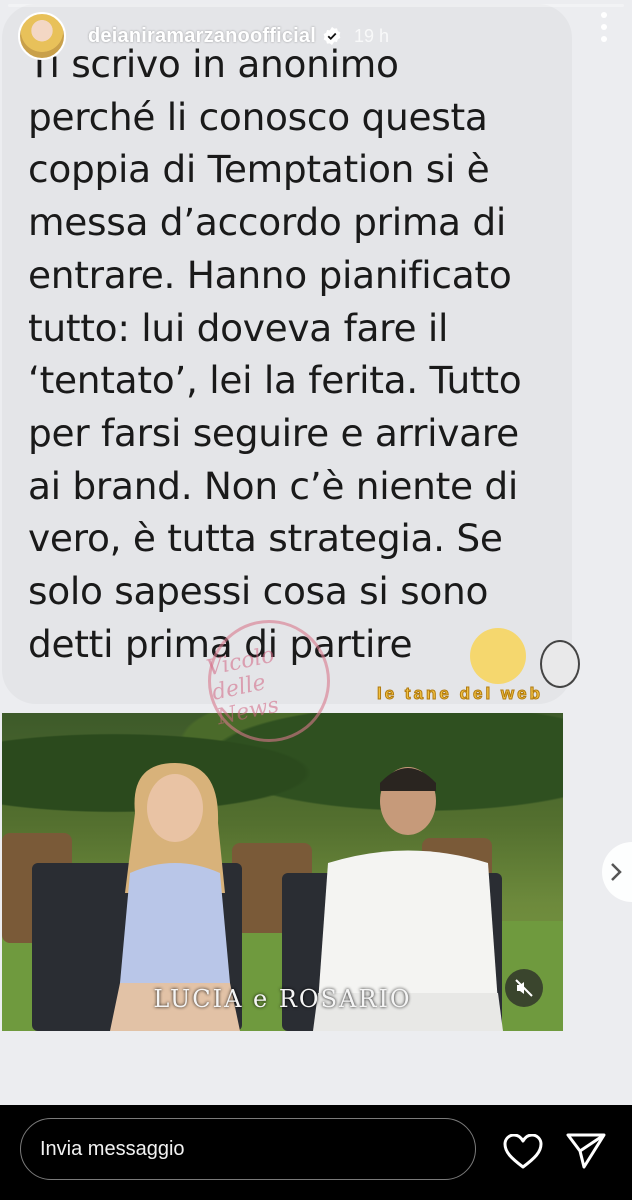  I want to click on video-caption: LUCIA e ROSARIO, so click(282, 999).